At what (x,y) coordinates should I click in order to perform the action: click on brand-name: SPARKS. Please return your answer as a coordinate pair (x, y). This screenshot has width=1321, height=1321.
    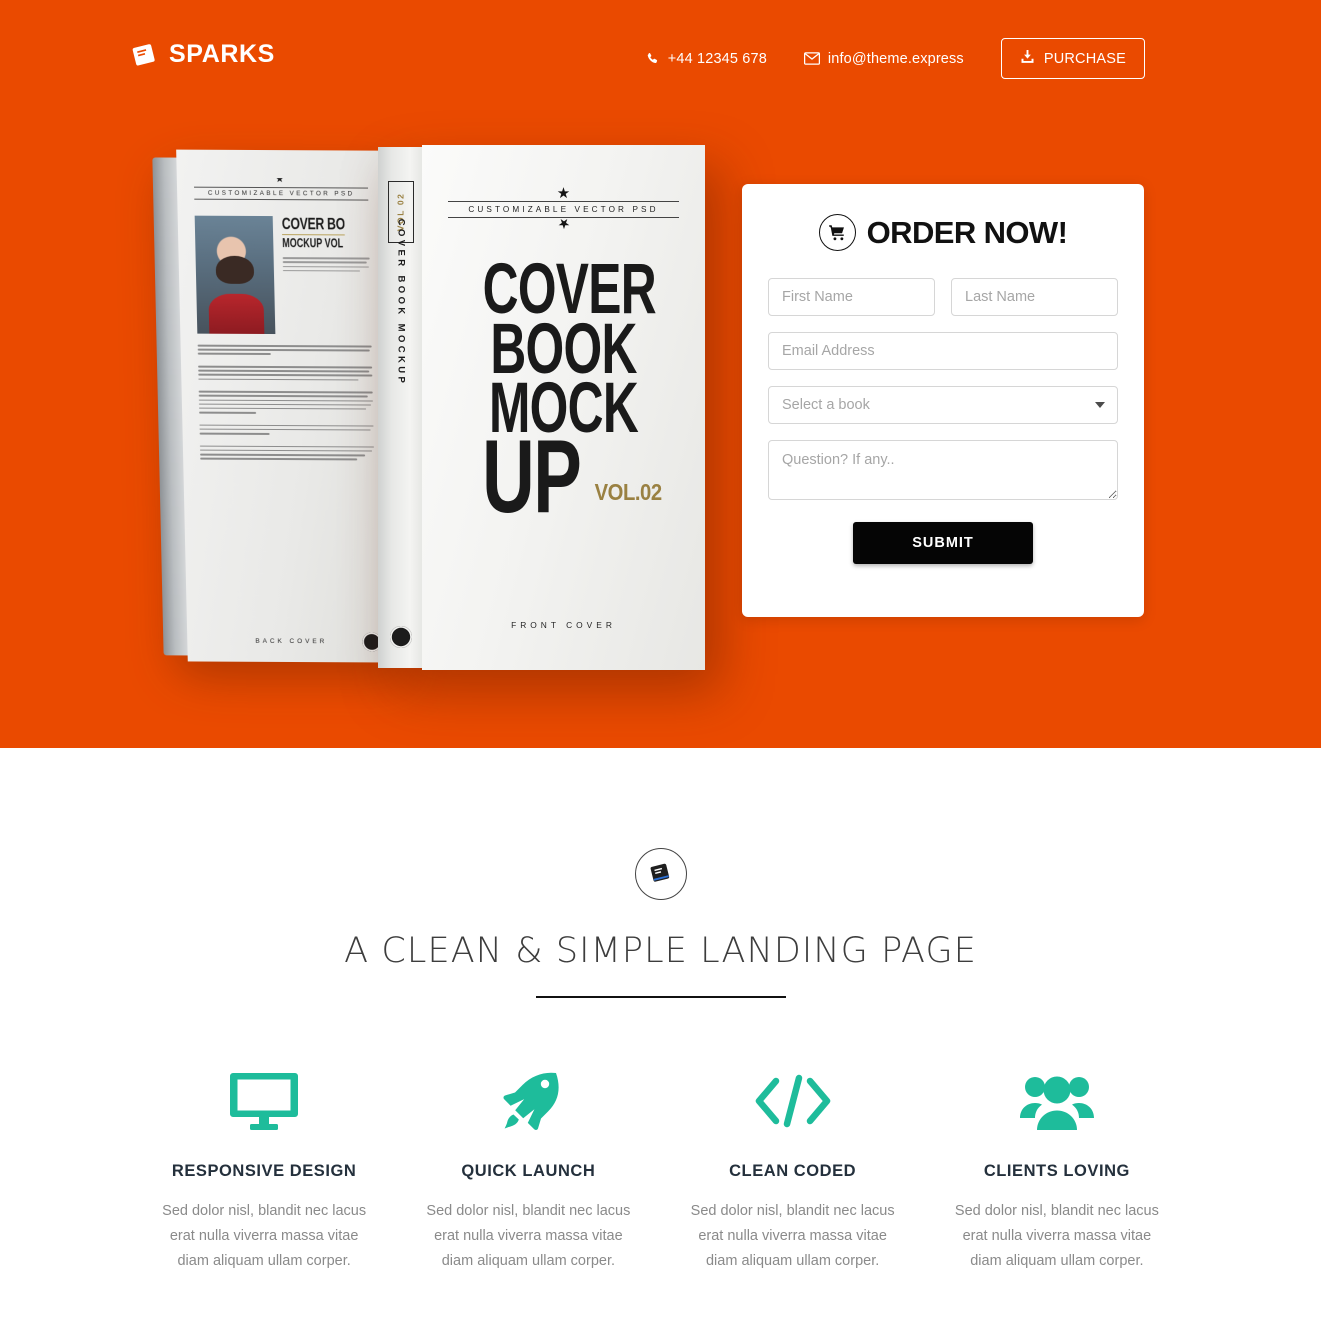
    Looking at the image, I should click on (222, 53).